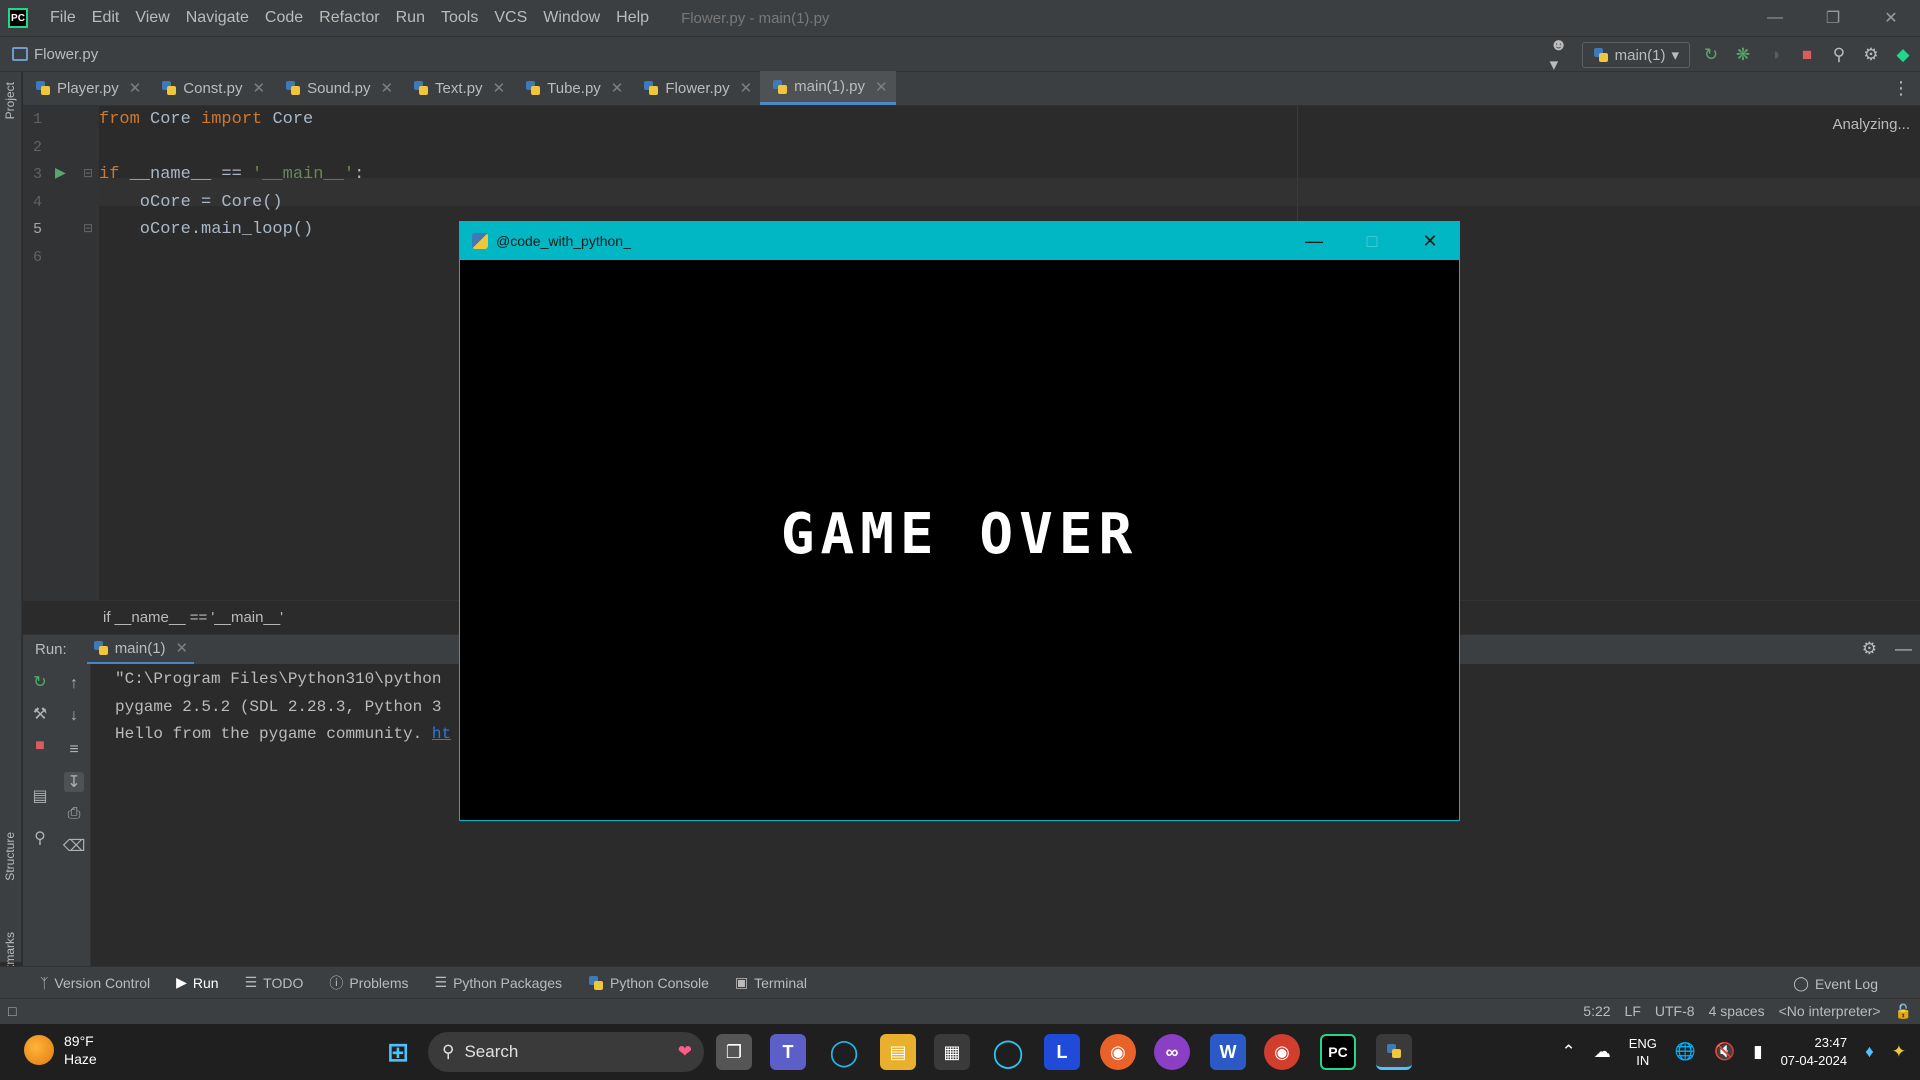 Image resolution: width=1920 pixels, height=1080 pixels. Describe the element at coordinates (1835, 983) in the screenshot. I see `tool-event-log: ◯ Event Log` at that location.